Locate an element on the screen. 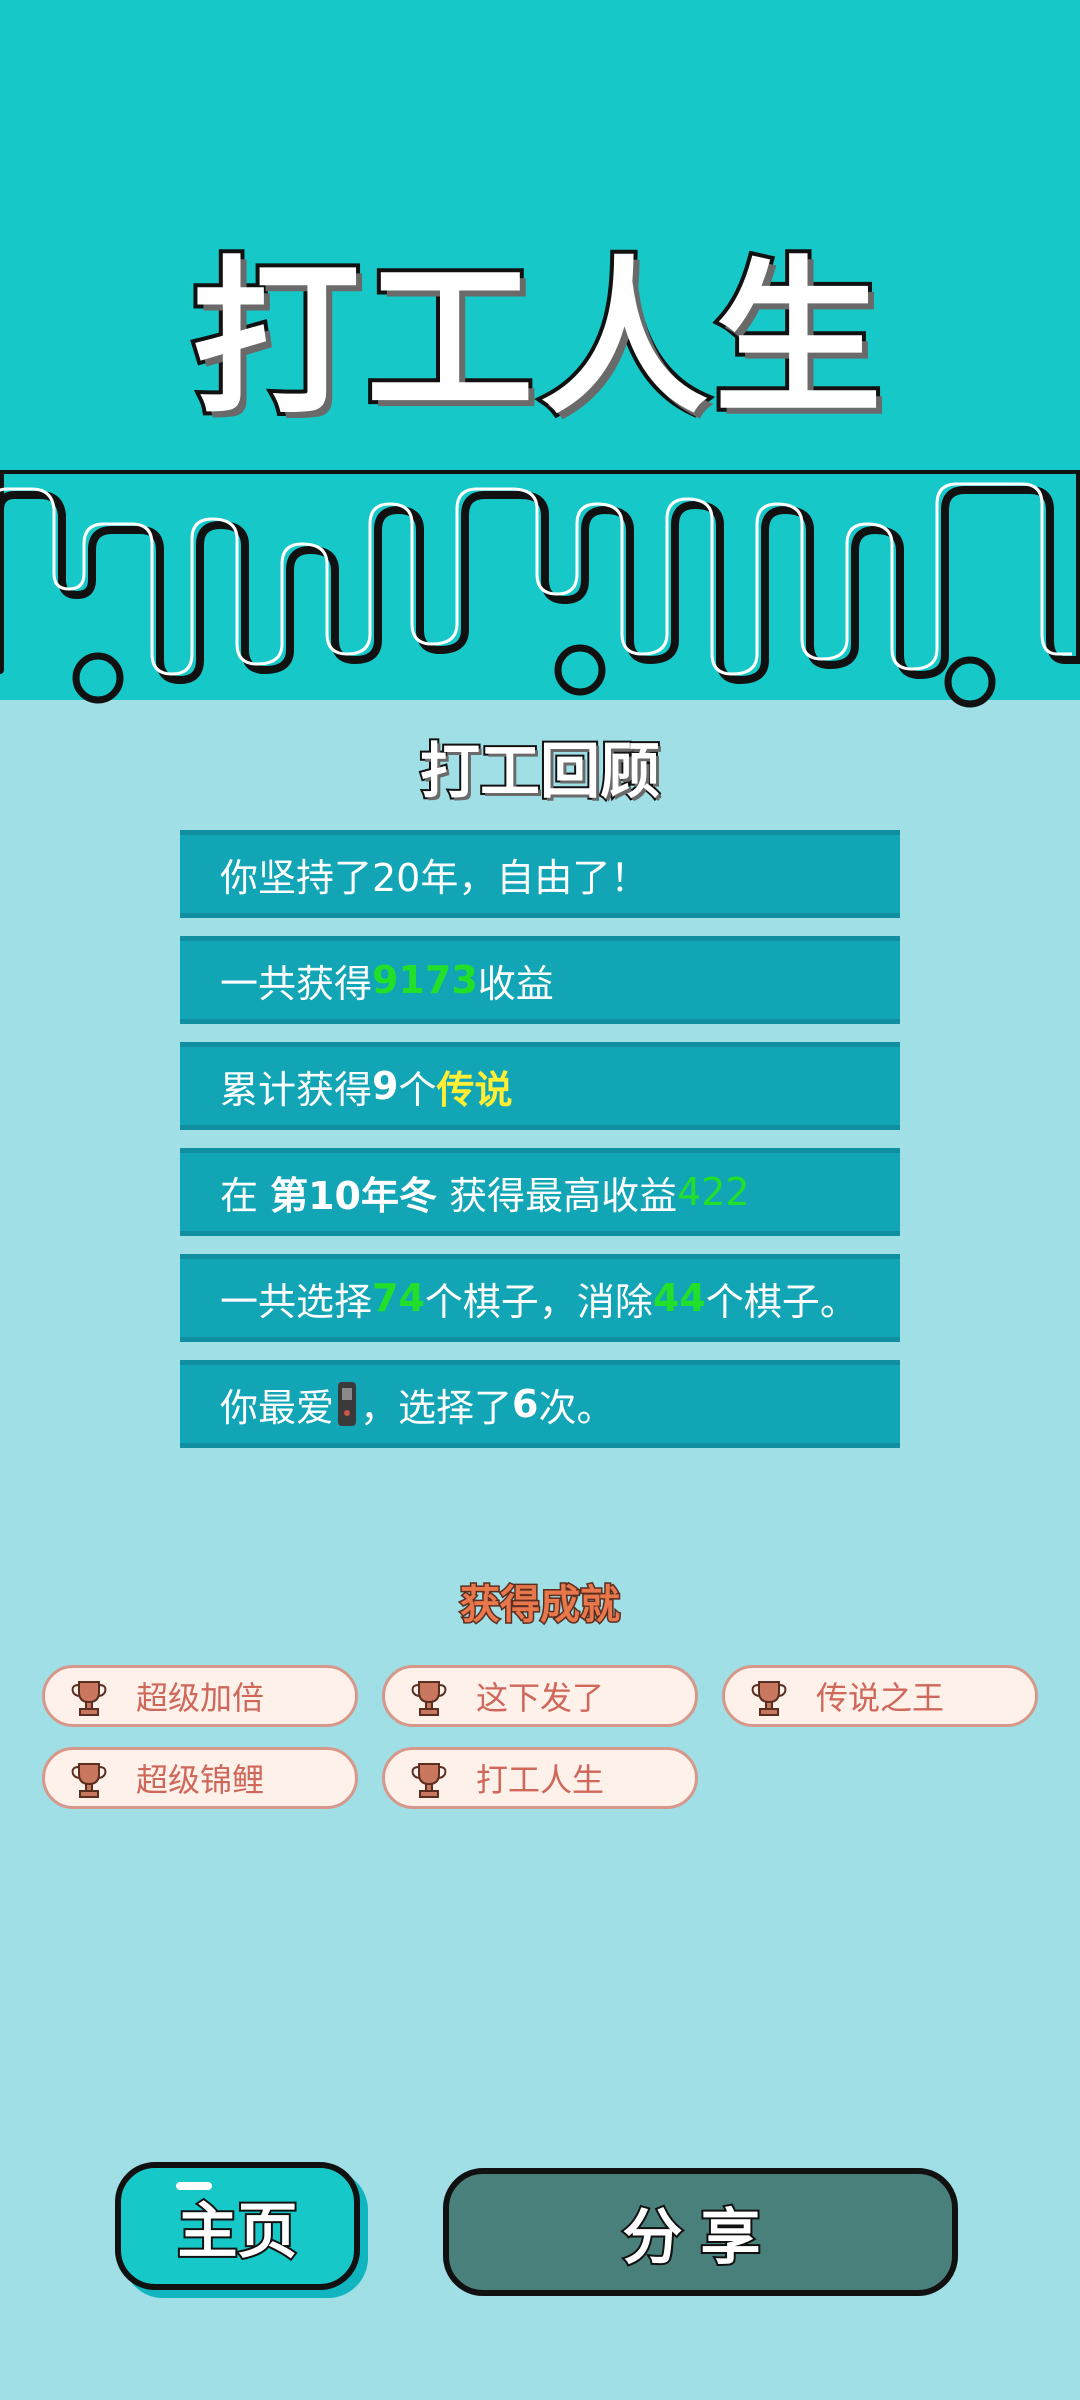  achievement-badge: 超级加倍 is located at coordinates (200, 1696).